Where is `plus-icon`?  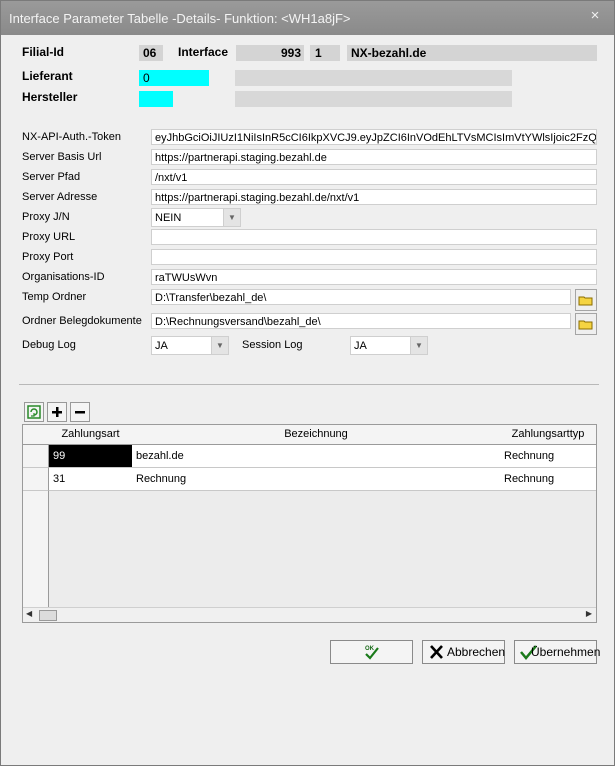
plus-icon is located at coordinates (57, 412).